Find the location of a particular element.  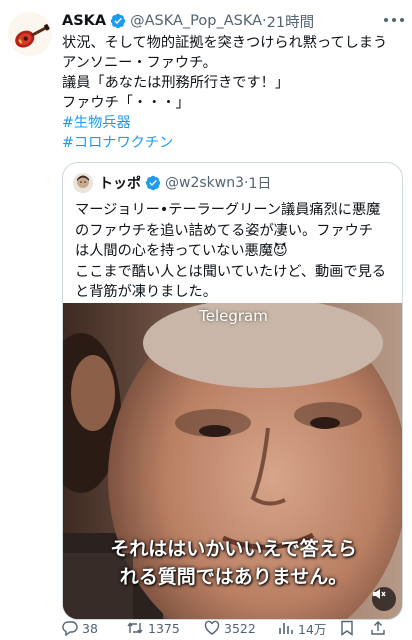

tweet-line: アンソニー・ファウチ。 is located at coordinates (139, 63).